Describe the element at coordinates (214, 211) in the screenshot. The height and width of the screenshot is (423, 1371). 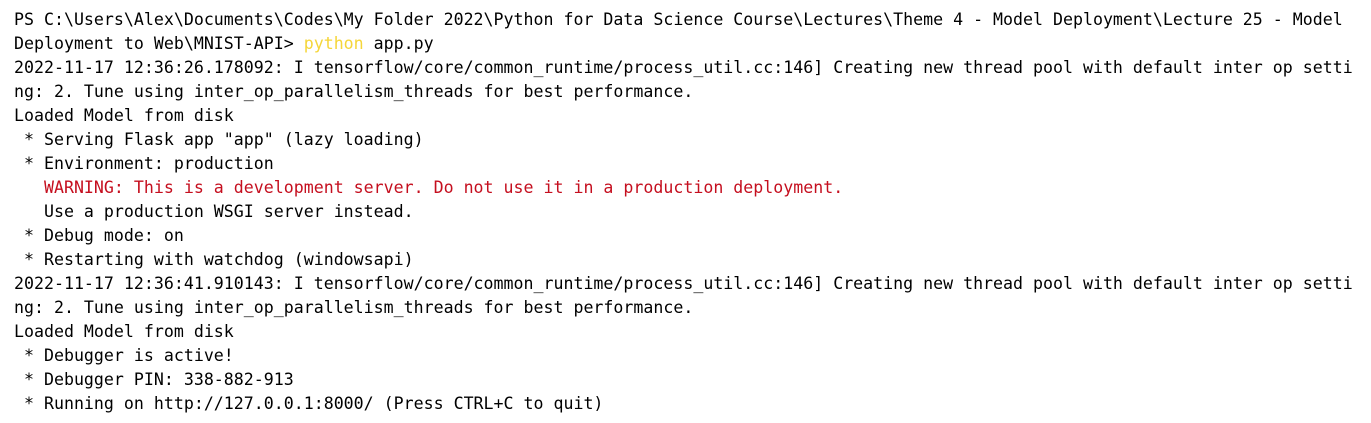
I see `output-line: Use a production WSGI server instead.` at that location.